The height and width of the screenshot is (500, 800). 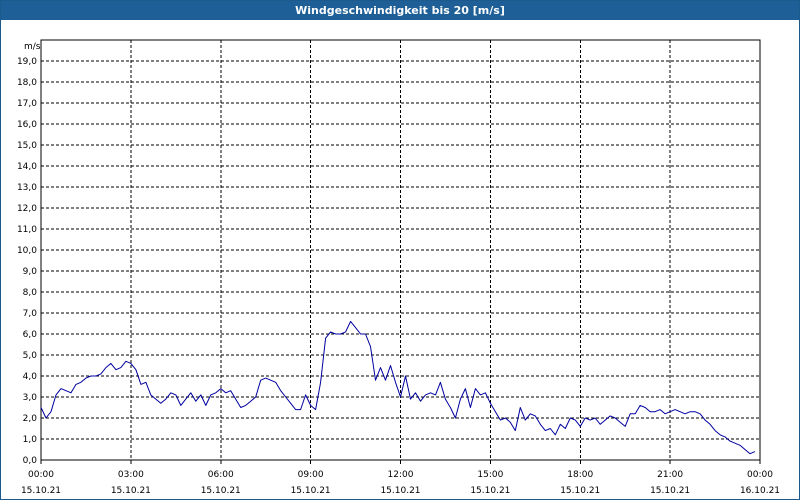 What do you see at coordinates (131, 475) in the screenshot?
I see `x-tick-time: 03:00` at bounding box center [131, 475].